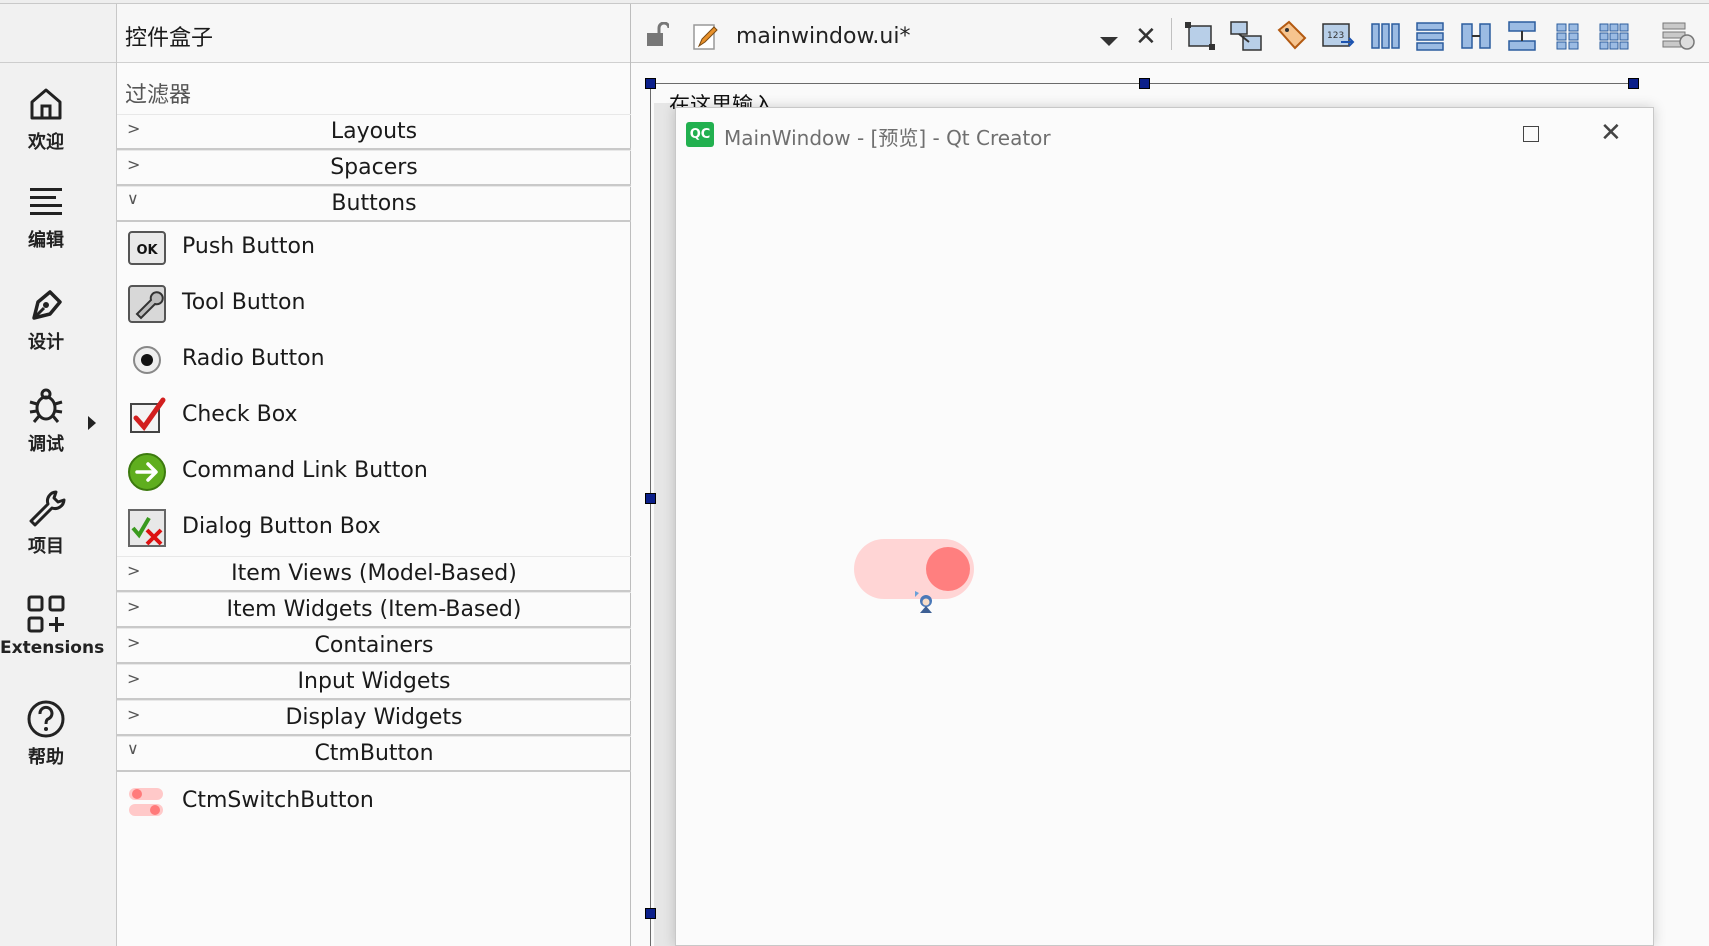  I want to click on mode-label-project: 项目, so click(46, 546).